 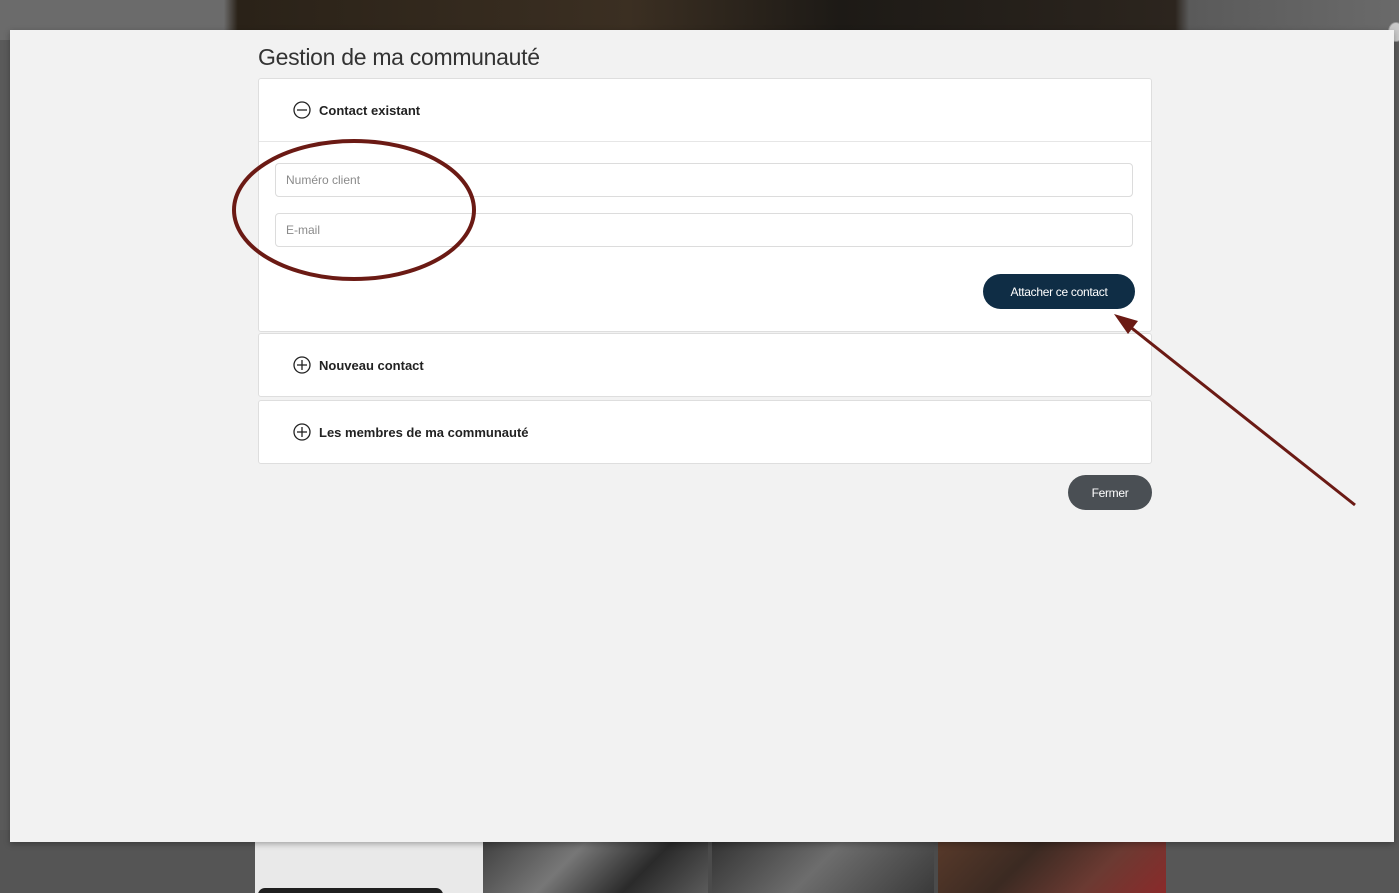 What do you see at coordinates (704, 180) in the screenshot?
I see `client-number-input` at bounding box center [704, 180].